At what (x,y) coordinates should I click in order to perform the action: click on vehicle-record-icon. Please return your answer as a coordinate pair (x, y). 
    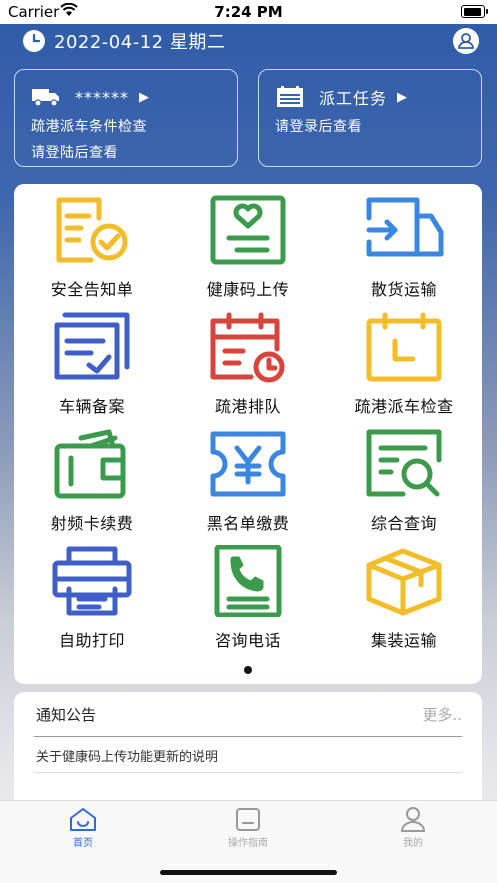
    Looking at the image, I should click on (92, 346).